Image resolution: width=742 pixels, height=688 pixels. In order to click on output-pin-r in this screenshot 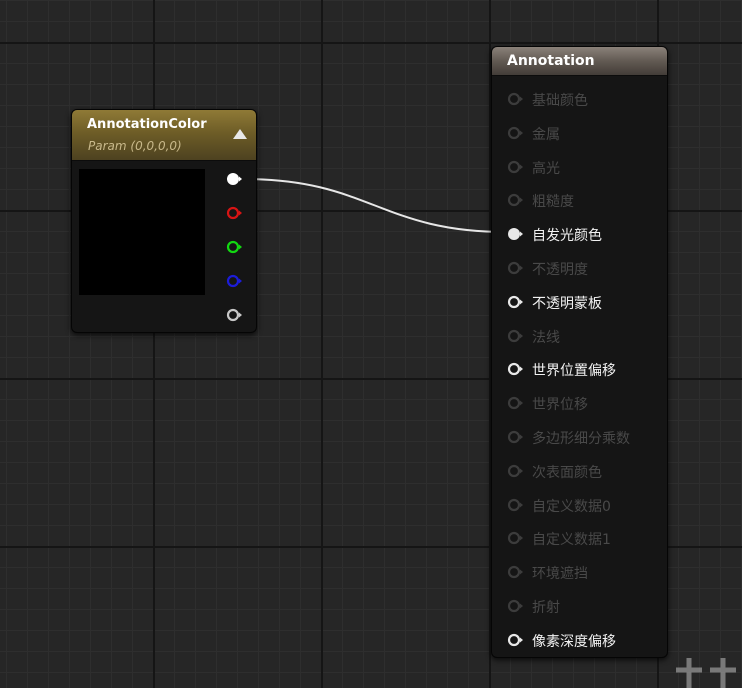, I will do `click(234, 213)`.